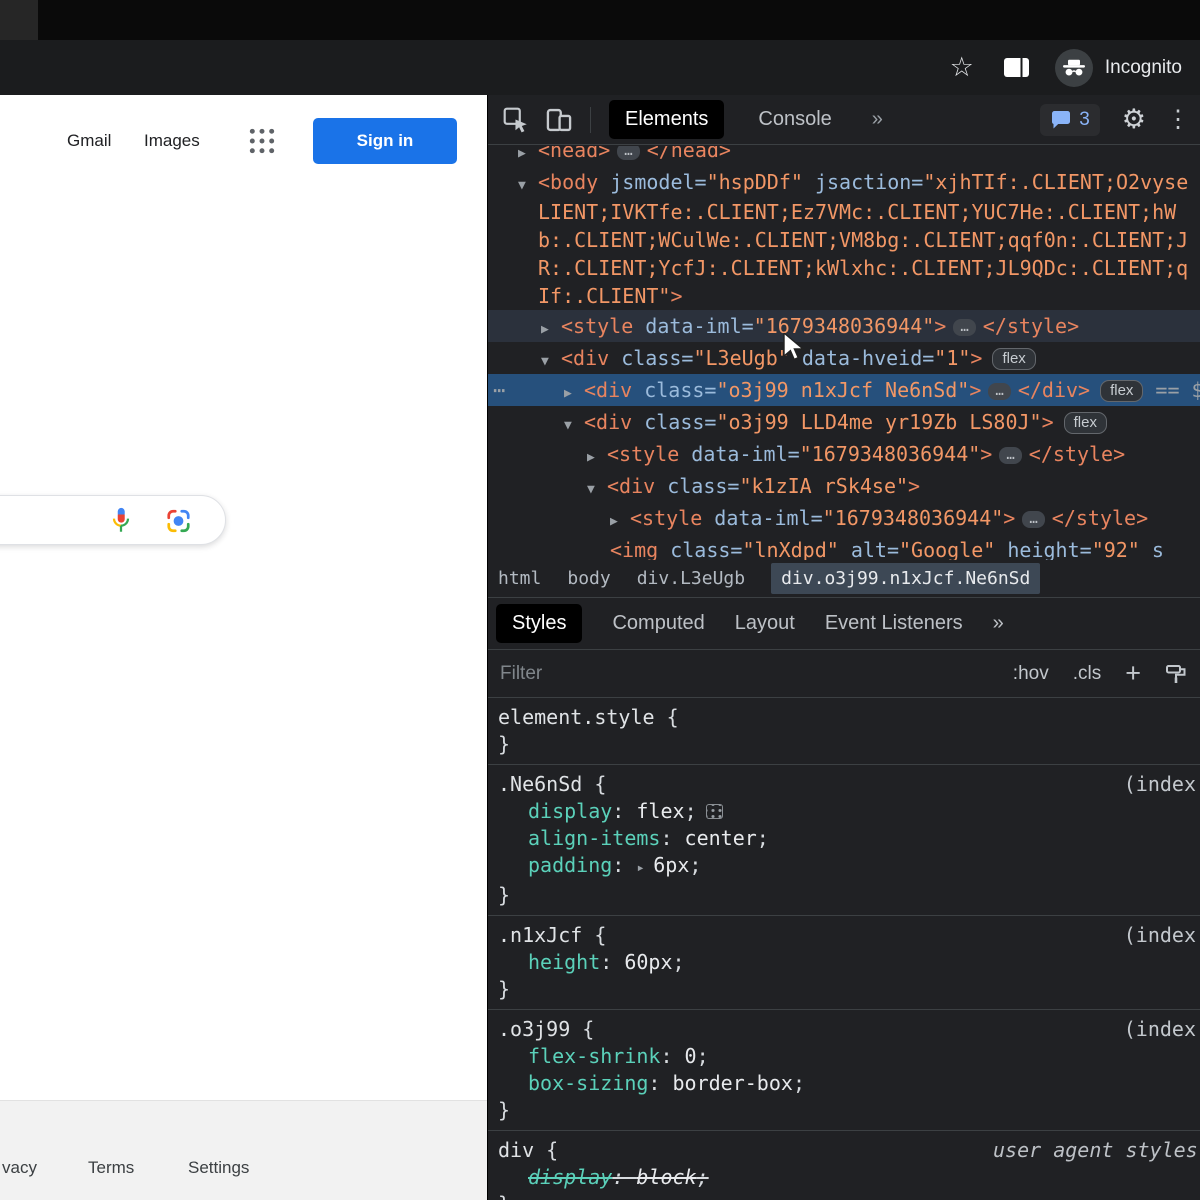 Image resolution: width=1200 pixels, height=1200 pixels. What do you see at coordinates (667, 119) in the screenshot?
I see `tab-elements: Elements` at bounding box center [667, 119].